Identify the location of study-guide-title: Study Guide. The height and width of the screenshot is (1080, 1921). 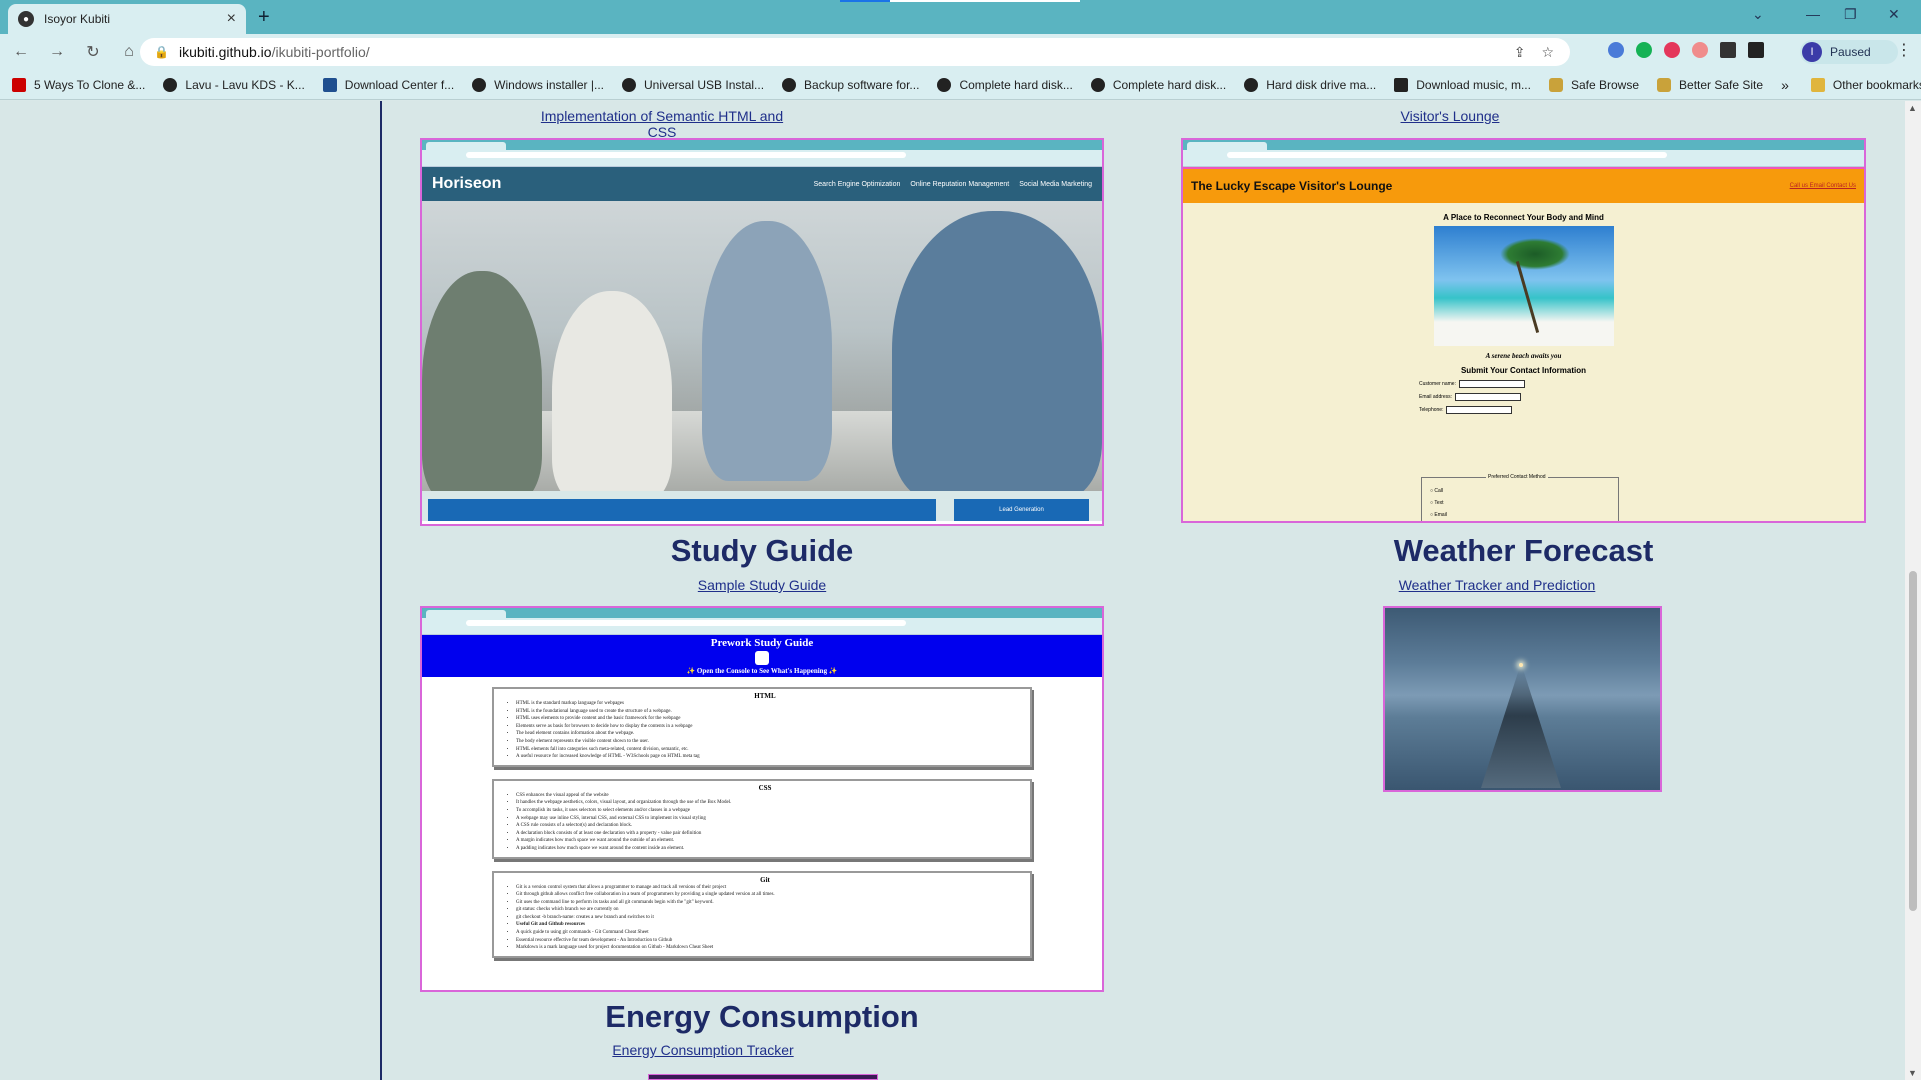
(762, 550).